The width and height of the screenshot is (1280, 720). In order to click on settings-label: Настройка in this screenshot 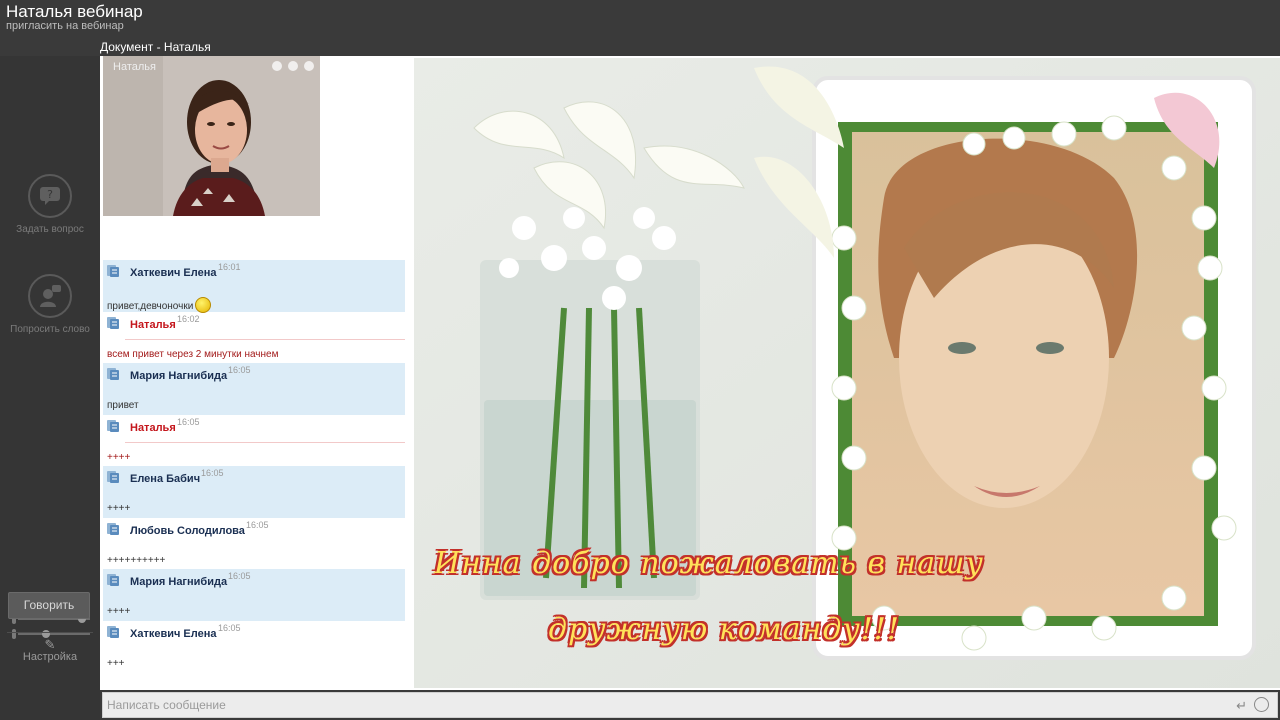, I will do `click(50, 657)`.